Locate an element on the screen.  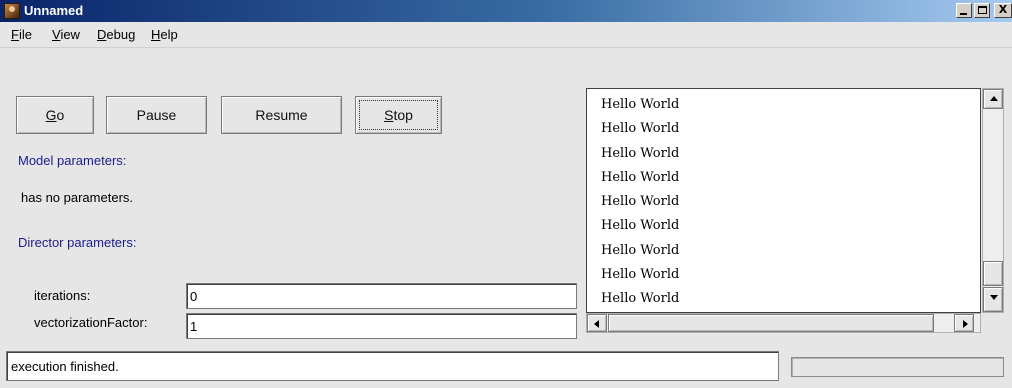
go-button-label: o is located at coordinates (60, 115).